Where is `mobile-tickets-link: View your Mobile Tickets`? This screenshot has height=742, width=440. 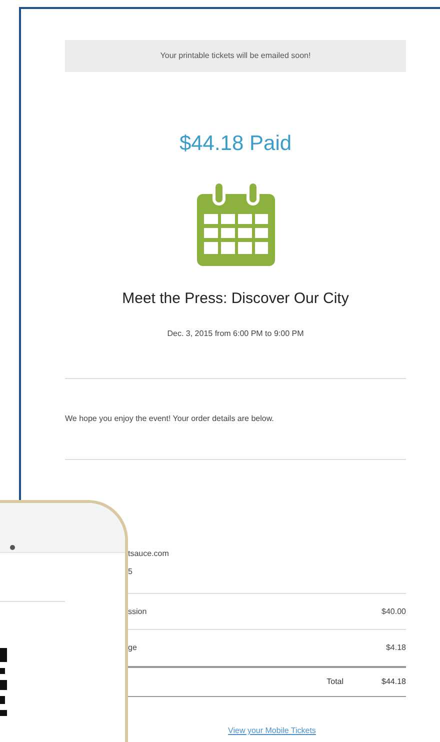
mobile-tickets-link: View your Mobile Tickets is located at coordinates (272, 731).